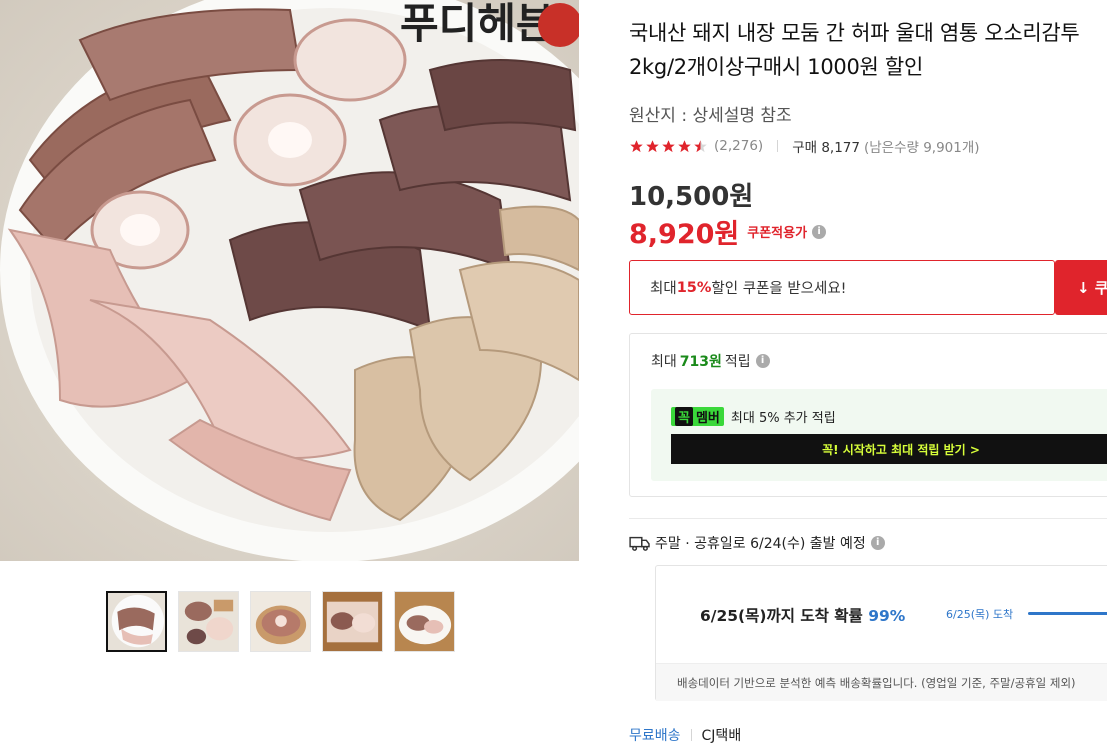 This screenshot has height=752, width=1107. What do you see at coordinates (697, 416) in the screenshot?
I see `member-badge: 꼭 멤버` at bounding box center [697, 416].